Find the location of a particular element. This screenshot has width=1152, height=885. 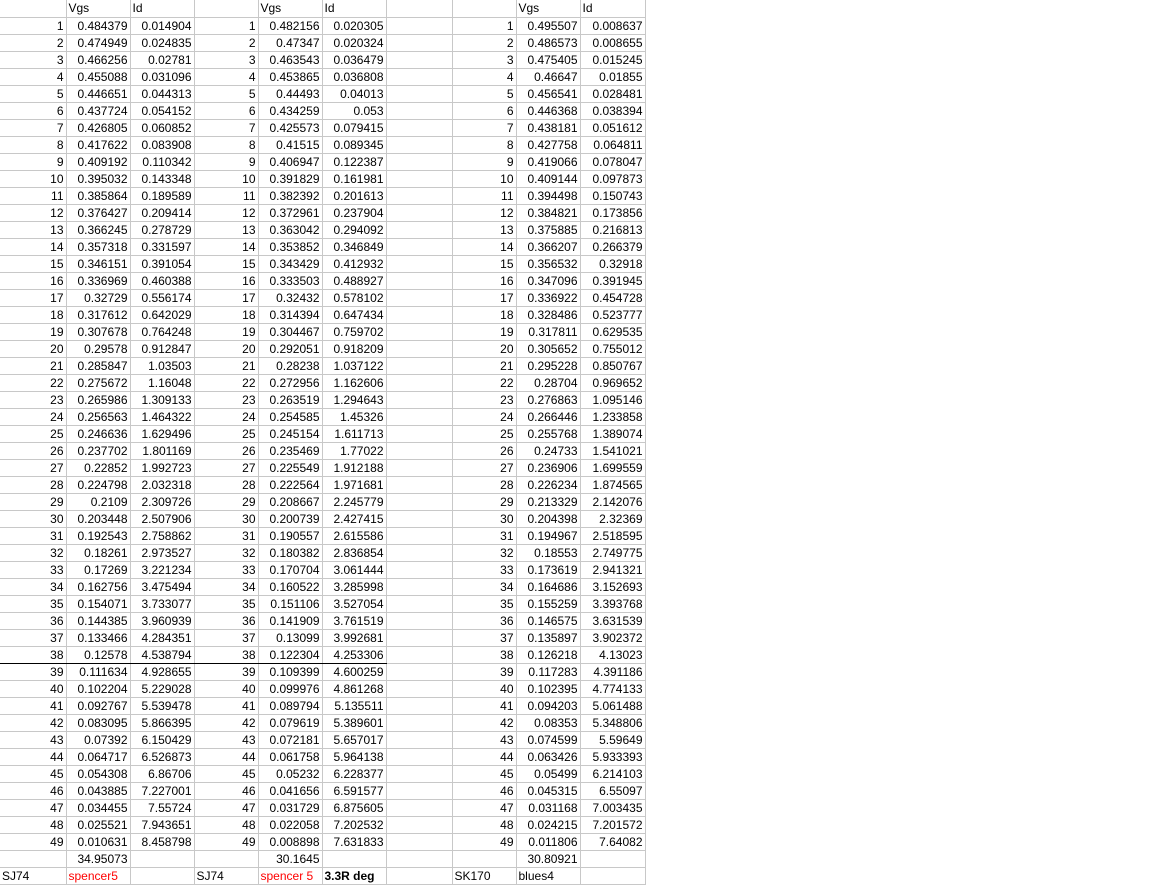

vgs-cell: 0.083095 is located at coordinates (98, 723).